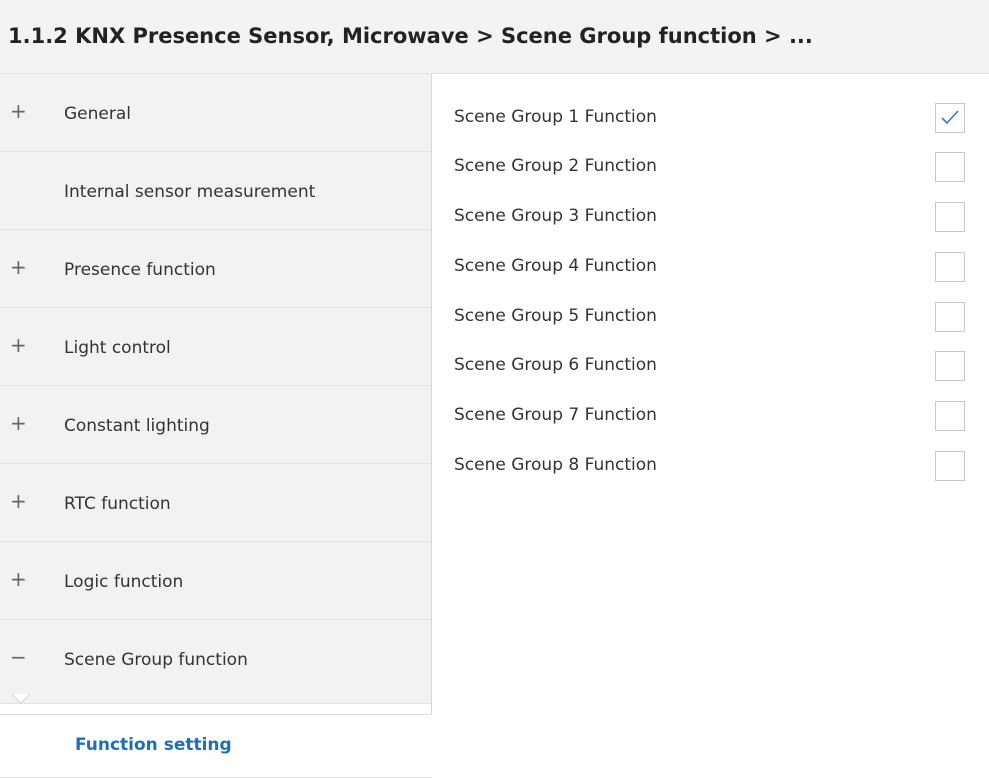 The width and height of the screenshot is (989, 778). Describe the element at coordinates (18, 657) in the screenshot. I see `minus-icon: −` at that location.